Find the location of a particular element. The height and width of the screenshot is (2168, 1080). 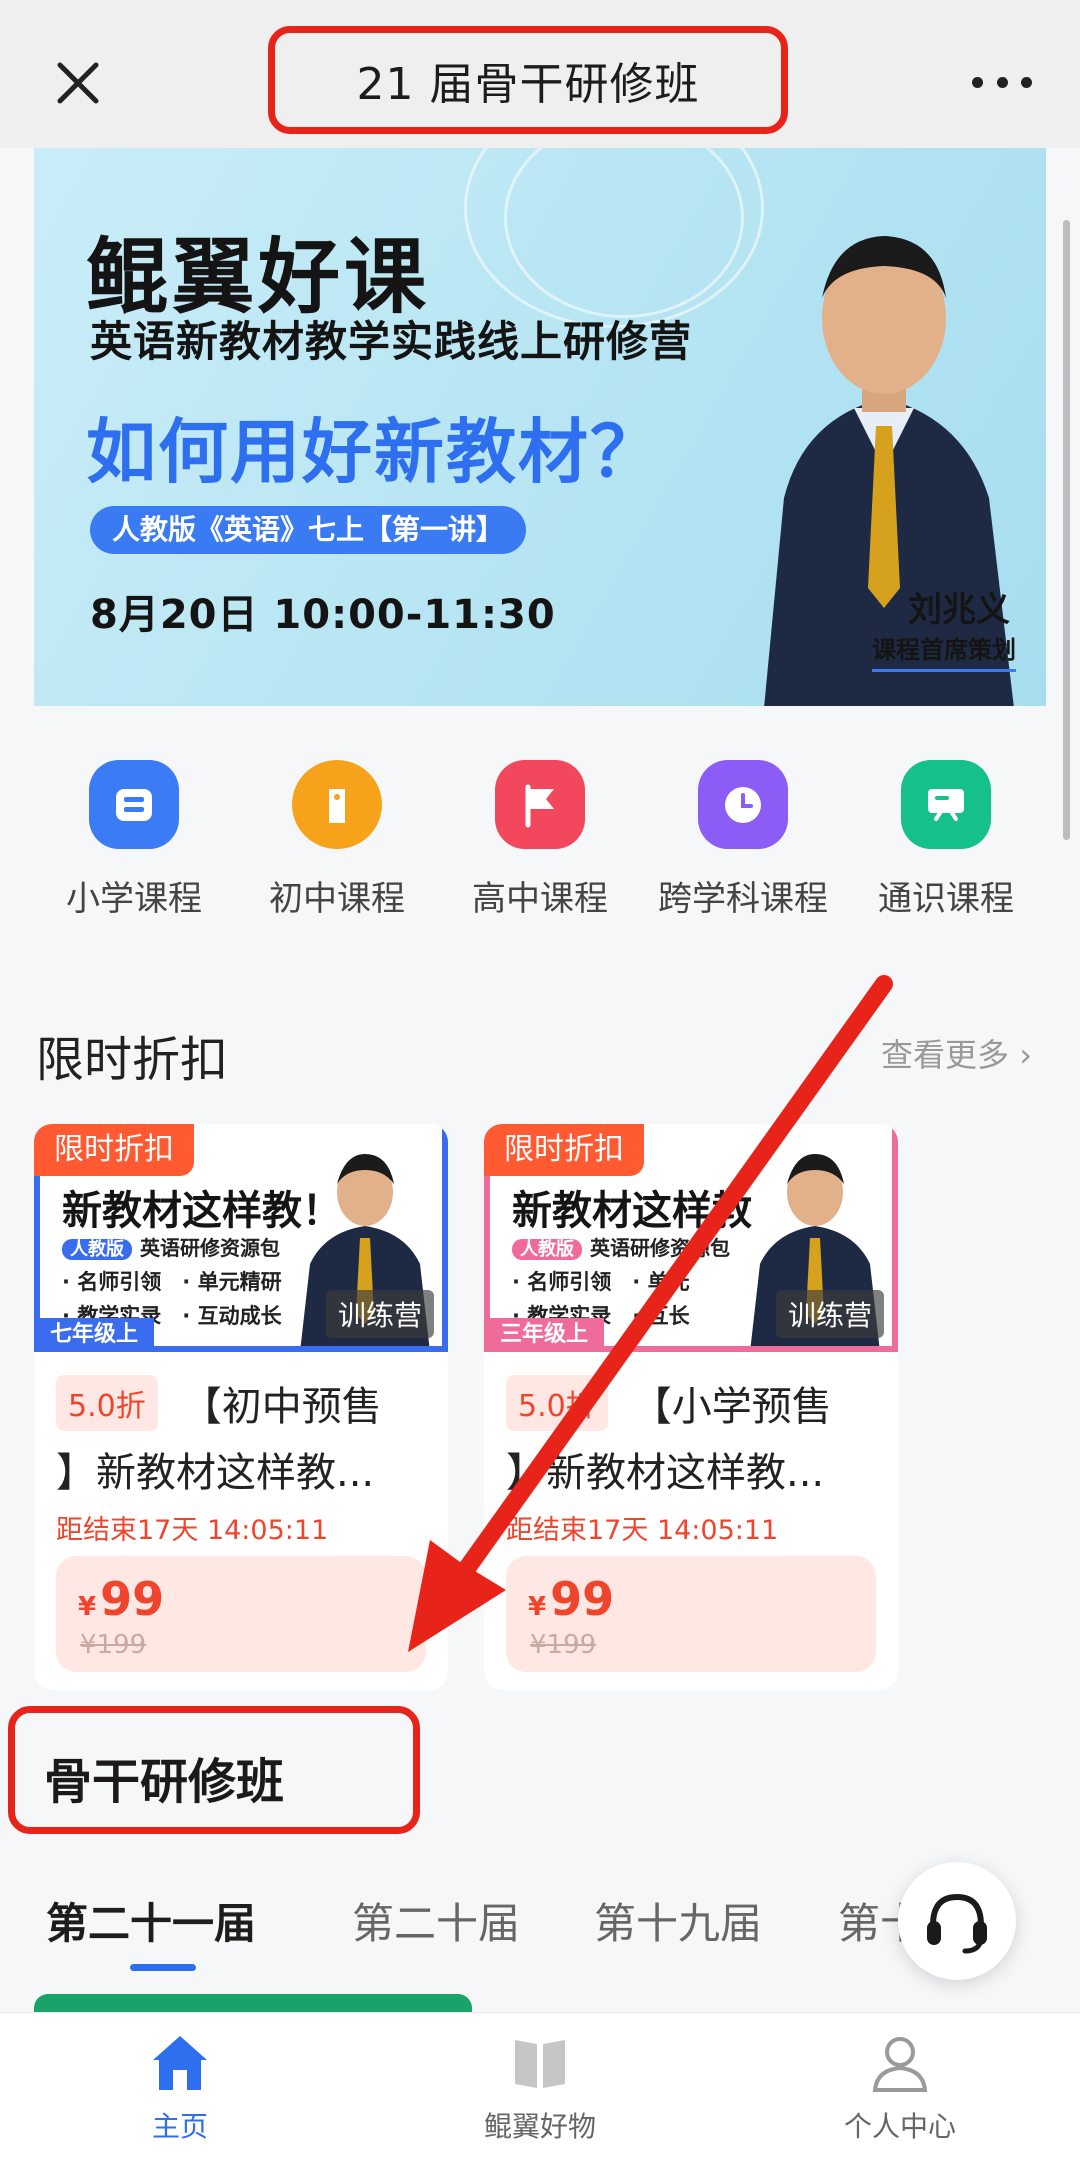

header-bar: 21 届骨干研修班 is located at coordinates (540, 74).